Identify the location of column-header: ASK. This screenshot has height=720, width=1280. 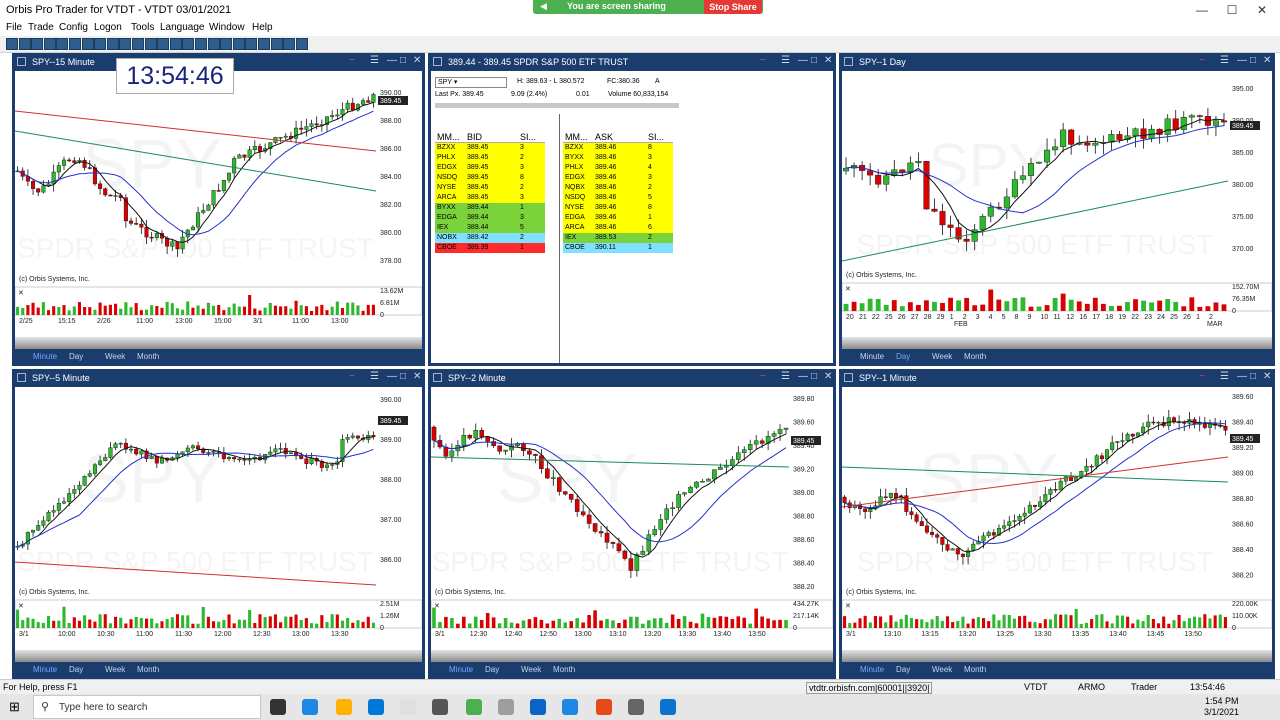
(619, 137).